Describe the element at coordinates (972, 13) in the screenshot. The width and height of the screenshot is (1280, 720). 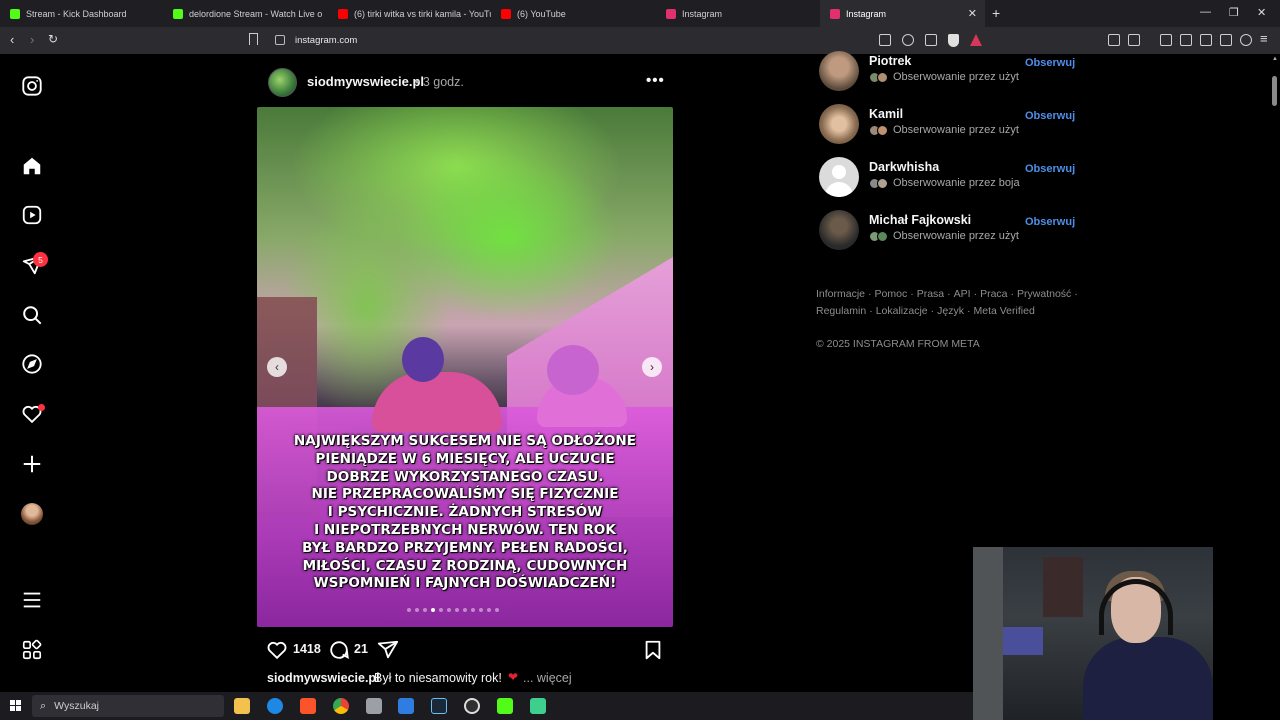
I see `close-tab-icon: ✕` at that location.